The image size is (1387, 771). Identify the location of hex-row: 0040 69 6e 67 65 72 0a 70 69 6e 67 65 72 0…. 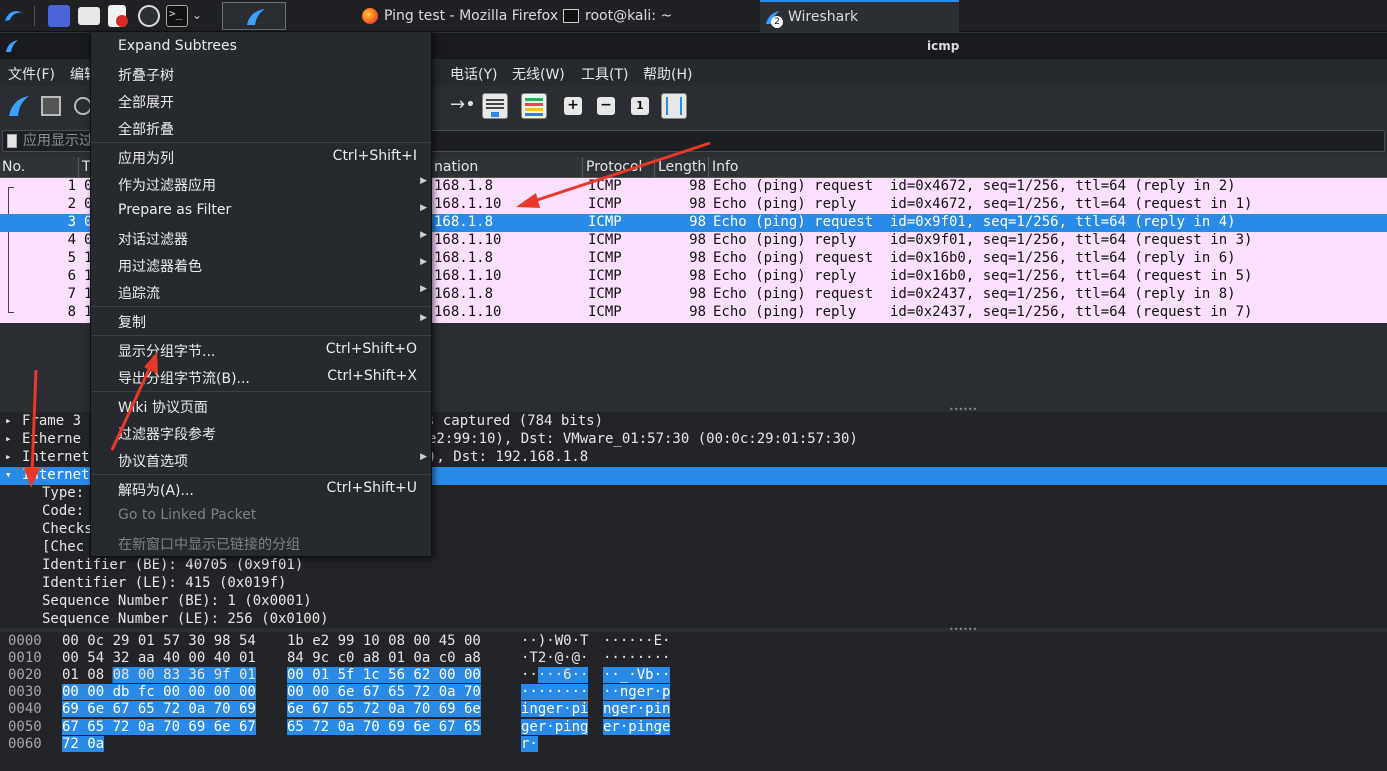
(693, 709).